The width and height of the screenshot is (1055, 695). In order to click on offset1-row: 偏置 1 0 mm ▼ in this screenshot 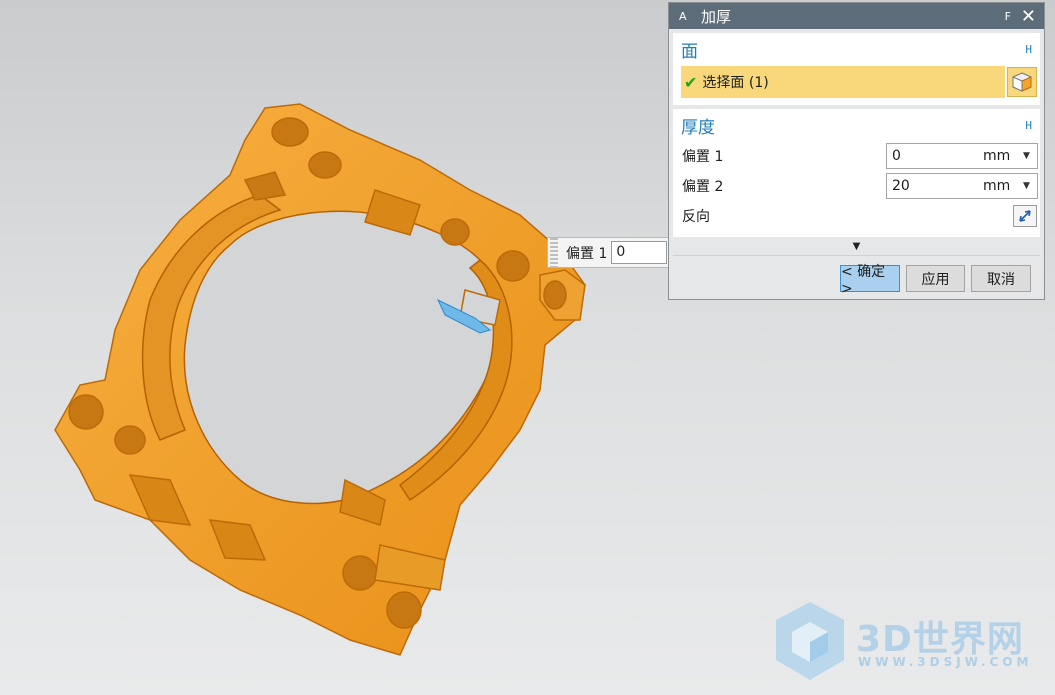, I will do `click(861, 156)`.